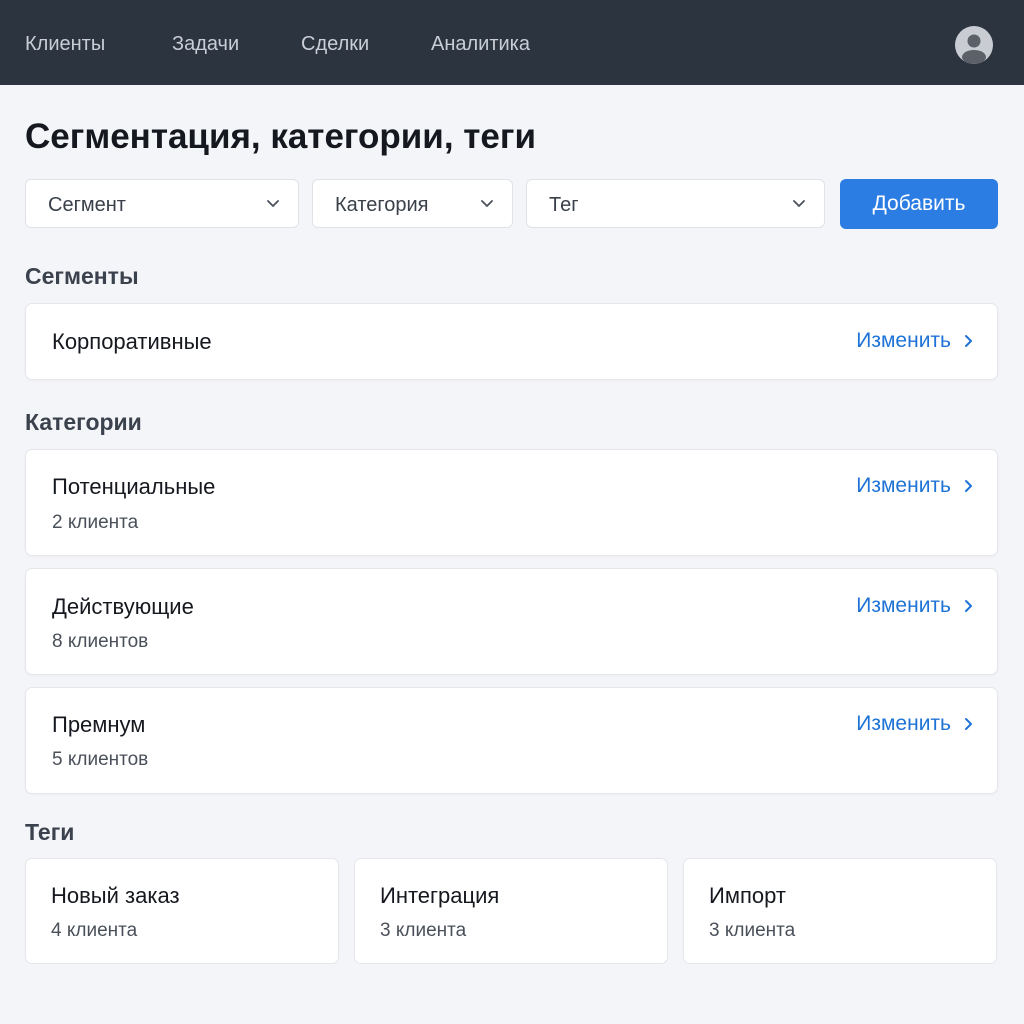 The width and height of the screenshot is (1024, 1024). I want to click on top-nav-bar: Клиенты Задачи Сделки Аналитика, so click(512, 42).